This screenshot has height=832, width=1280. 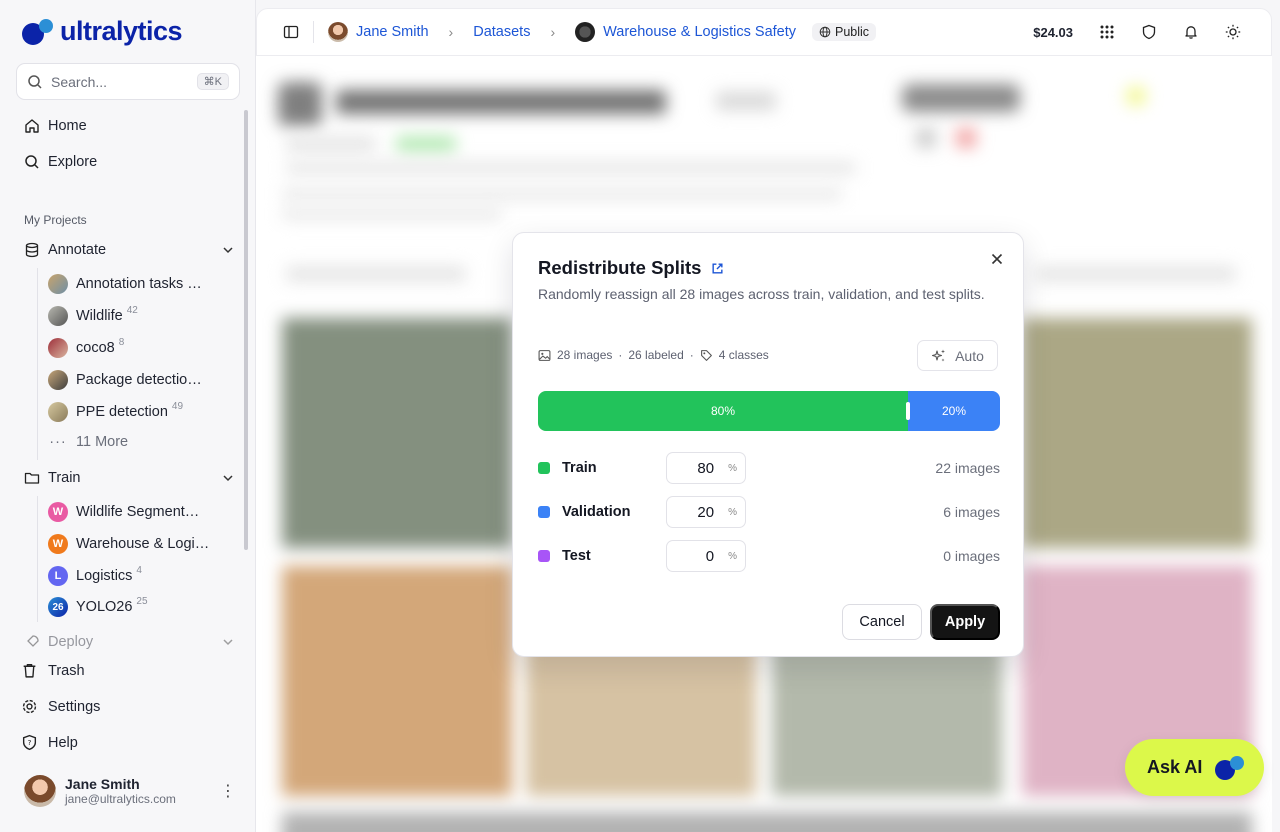 What do you see at coordinates (66, 670) in the screenshot?
I see `nav-trash-label: Trash` at bounding box center [66, 670].